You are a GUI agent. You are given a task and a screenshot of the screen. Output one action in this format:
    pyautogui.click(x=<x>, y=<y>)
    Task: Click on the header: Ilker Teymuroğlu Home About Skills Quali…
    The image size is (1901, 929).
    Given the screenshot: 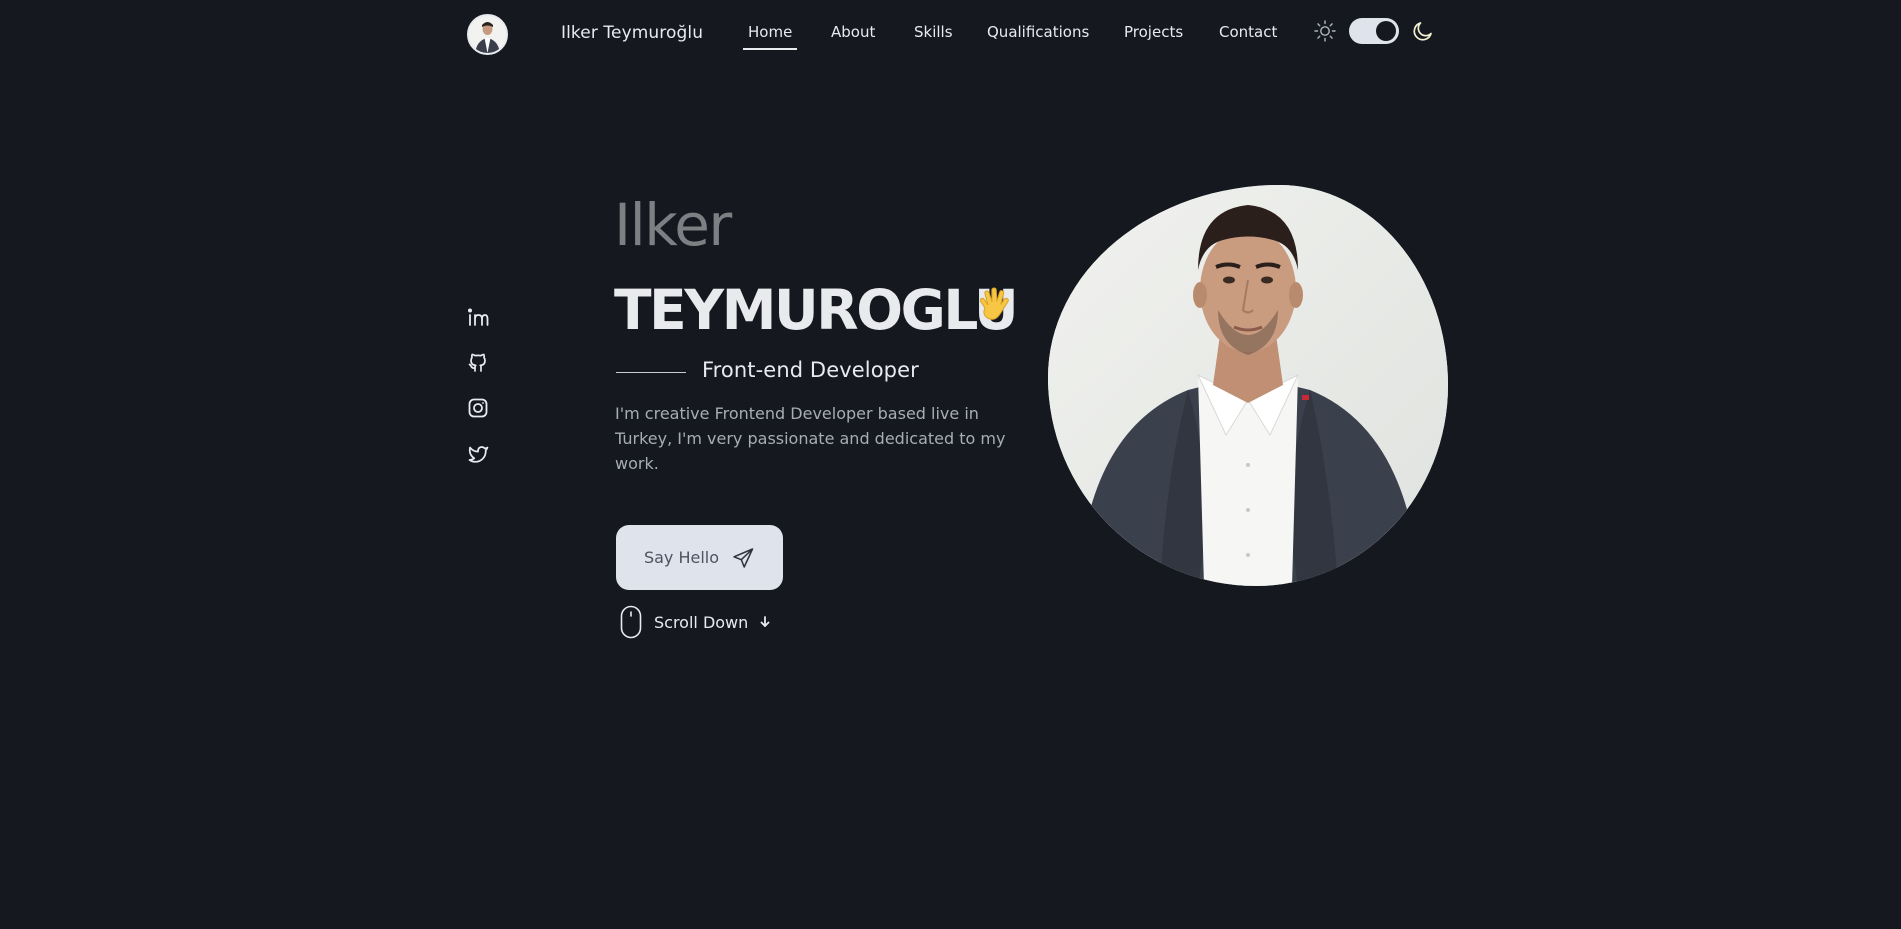 What is the action you would take?
    pyautogui.click(x=950, y=33)
    